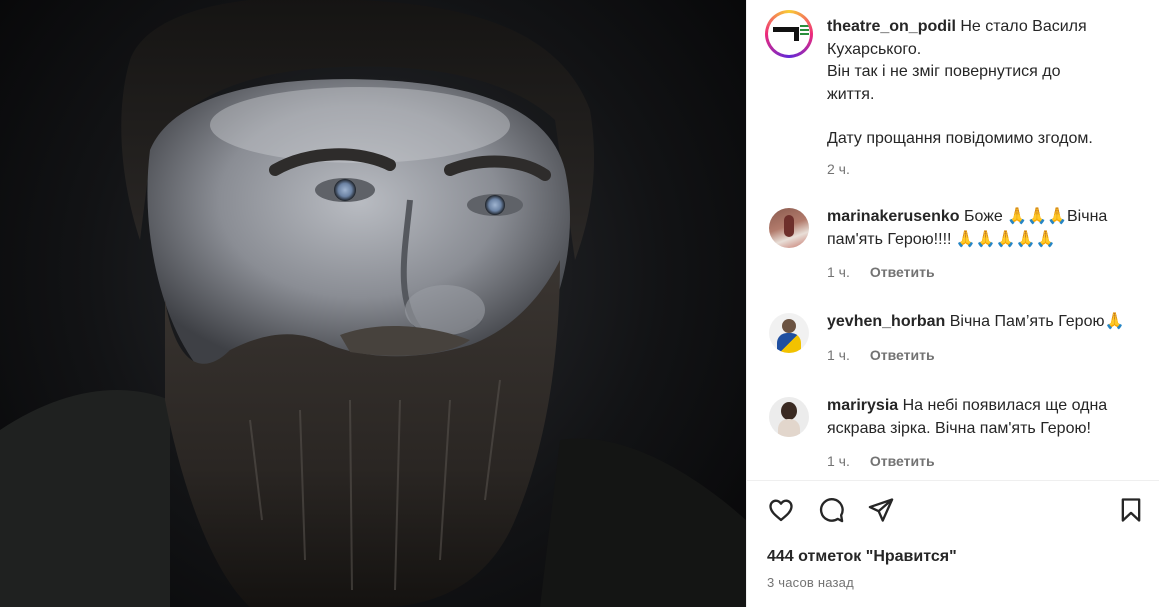  I want to click on comment-text: пам'ять Герою!!!! 🙏🙏🙏🙏🙏, so click(941, 239).